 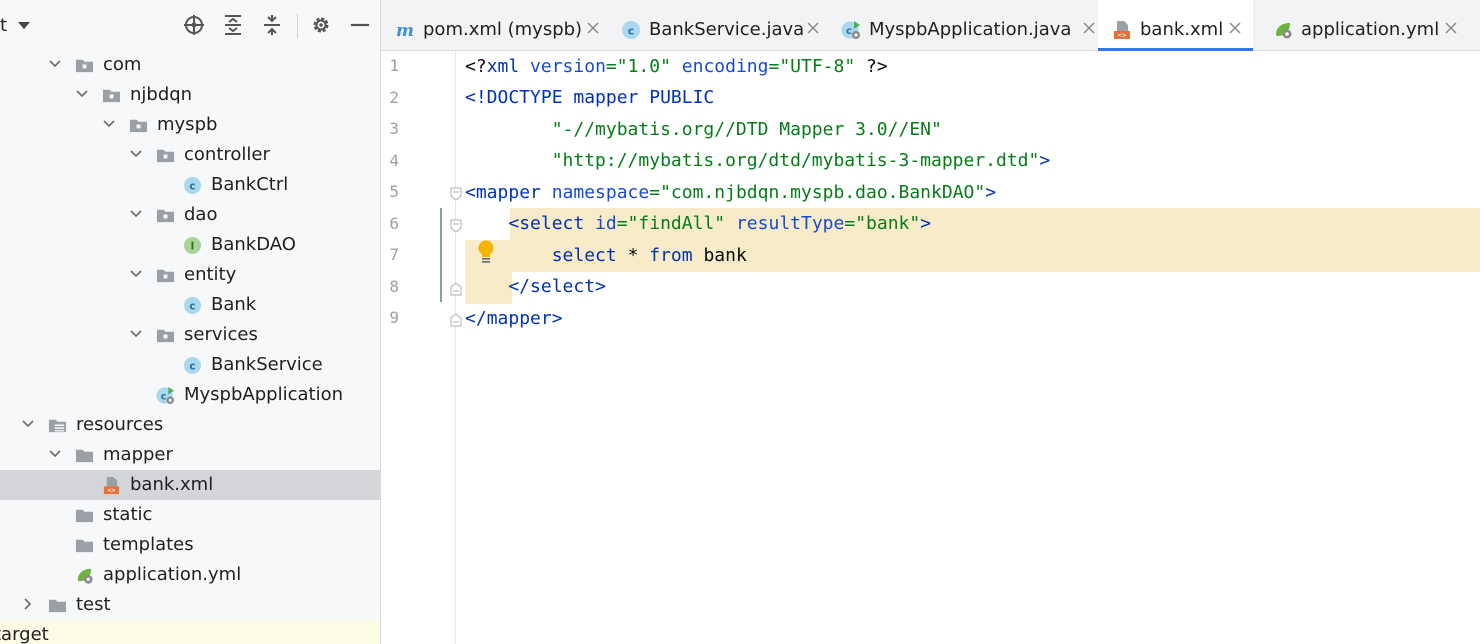 I want to click on tree-item-entity: entity, so click(x=190, y=275).